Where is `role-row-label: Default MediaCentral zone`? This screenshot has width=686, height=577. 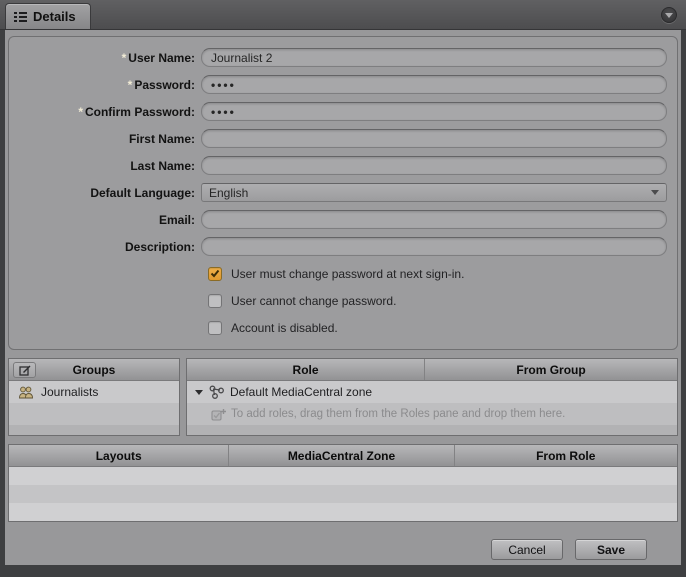
role-row-label: Default MediaCentral zone is located at coordinates (301, 392).